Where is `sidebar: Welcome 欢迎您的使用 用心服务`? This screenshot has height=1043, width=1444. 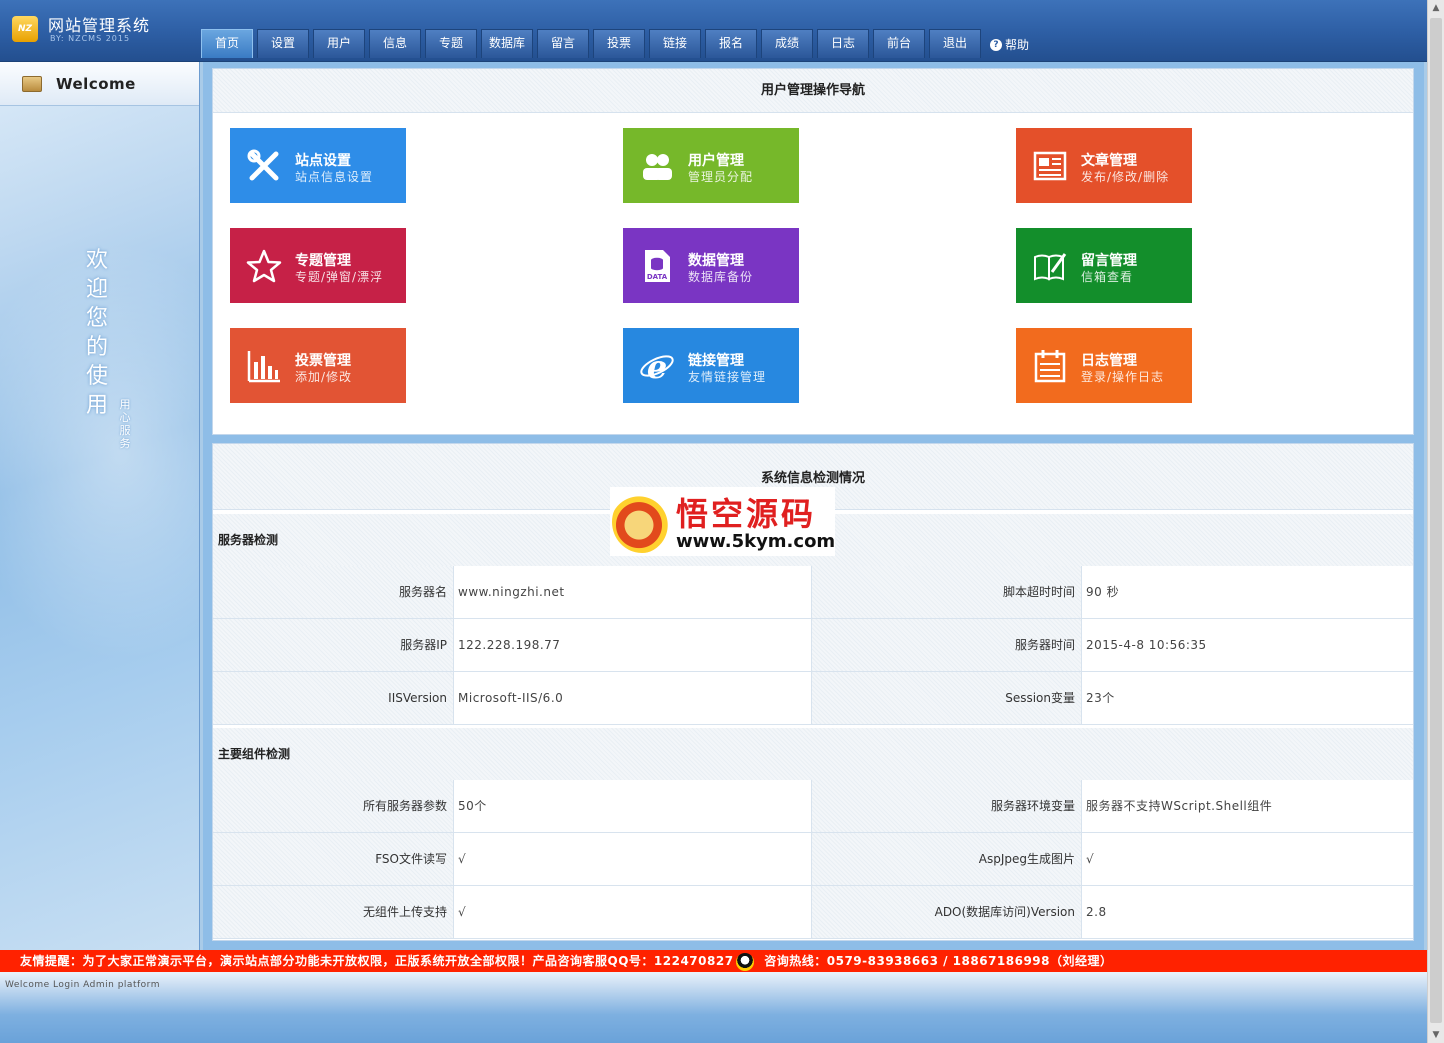 sidebar: Welcome 欢迎您的使用 用心服务 is located at coordinates (100, 506).